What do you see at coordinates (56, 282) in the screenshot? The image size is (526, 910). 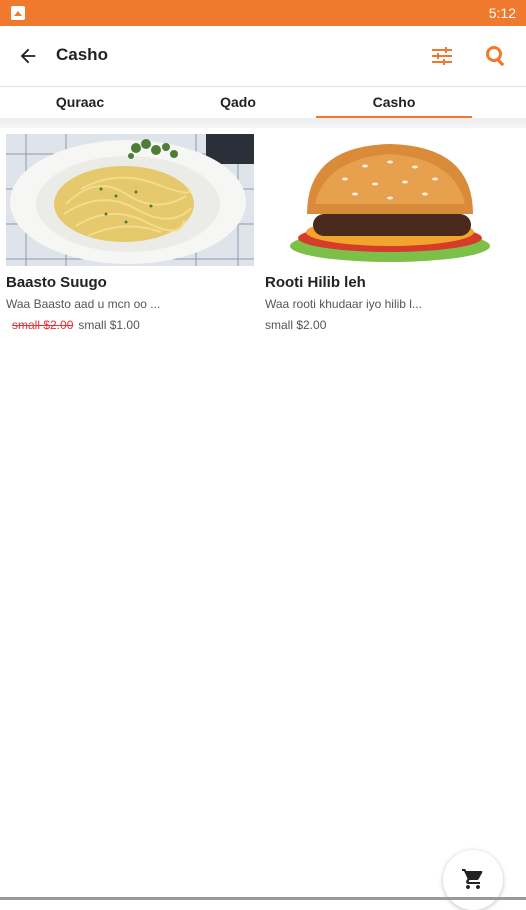 I see `product-name: Baasto Suugo` at bounding box center [56, 282].